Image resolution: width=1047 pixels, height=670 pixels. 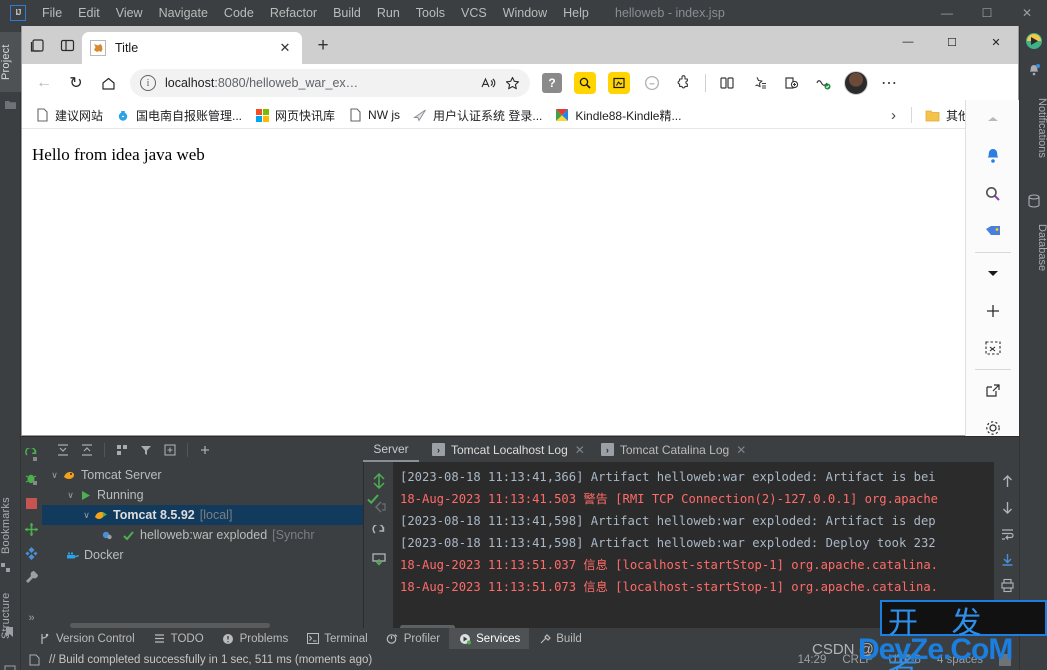 I want to click on bookmark-tag-icon, so click(x=993, y=230).